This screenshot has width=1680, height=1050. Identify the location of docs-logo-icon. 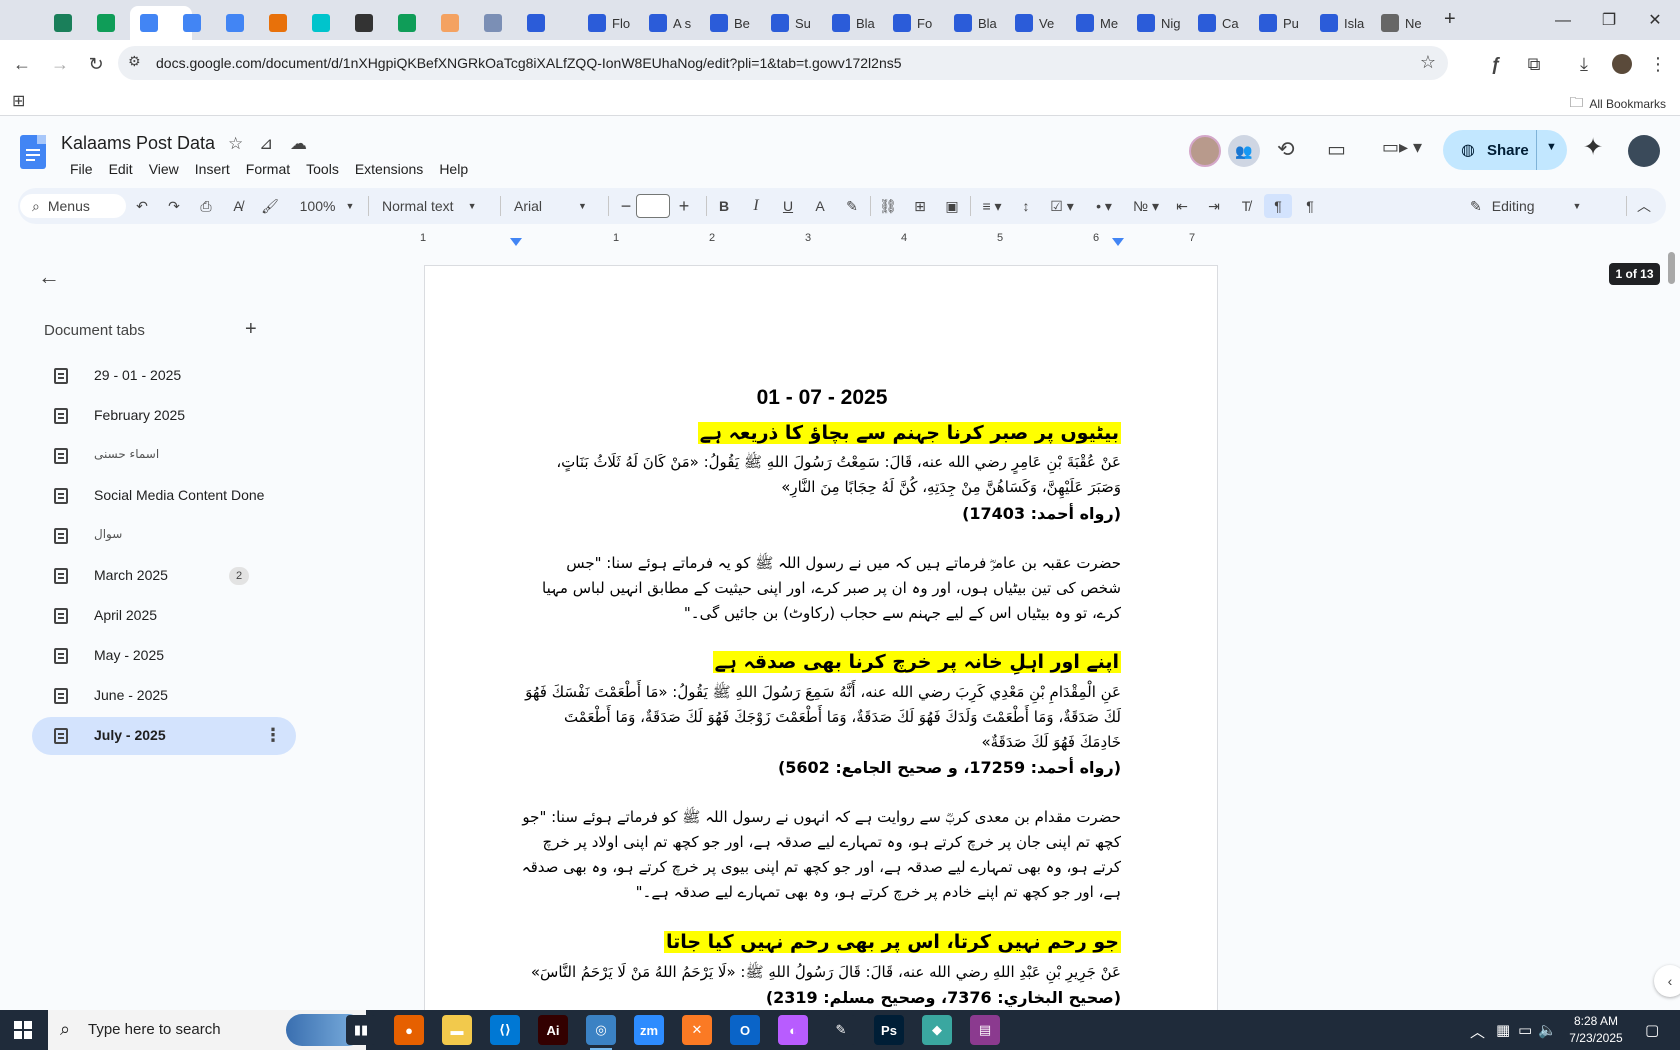
(33, 152).